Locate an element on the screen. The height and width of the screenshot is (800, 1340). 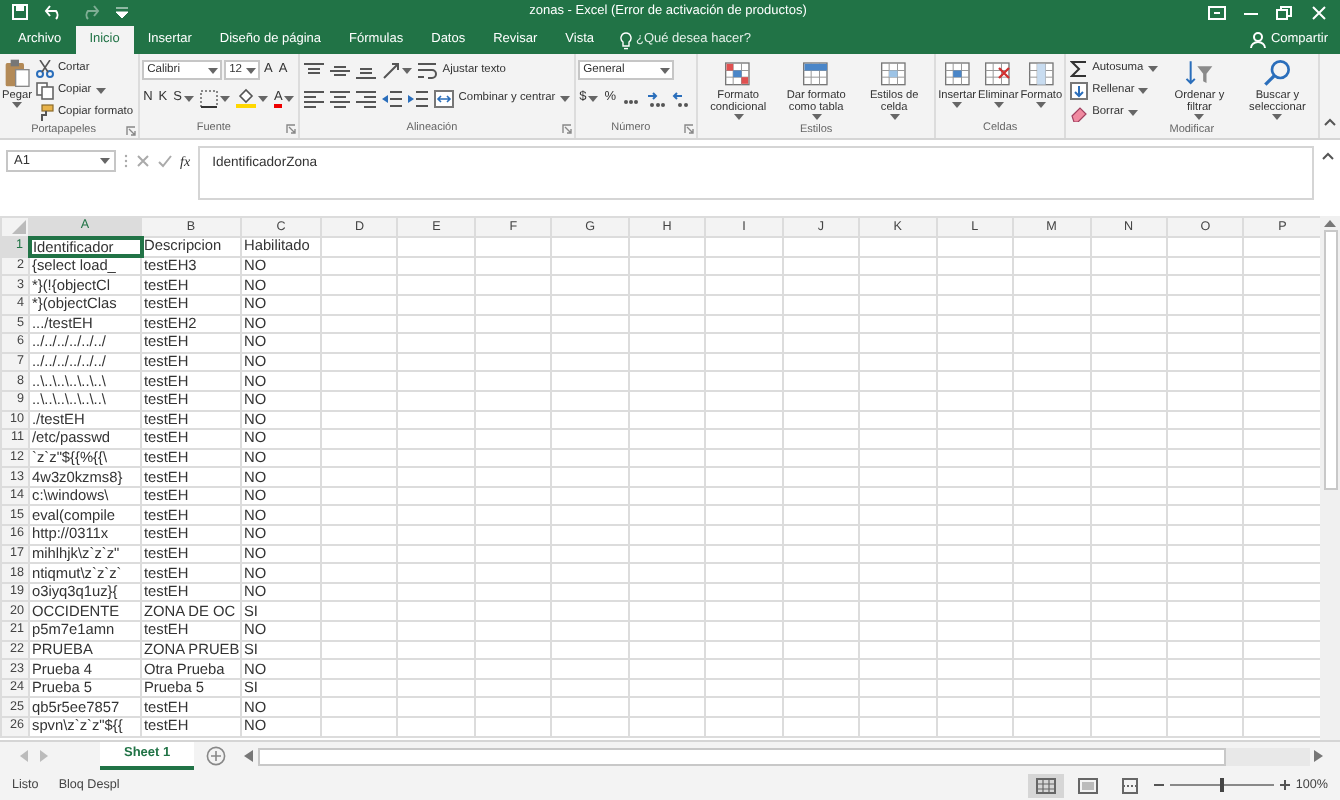
view-button is located at coordinates (1045, 785).